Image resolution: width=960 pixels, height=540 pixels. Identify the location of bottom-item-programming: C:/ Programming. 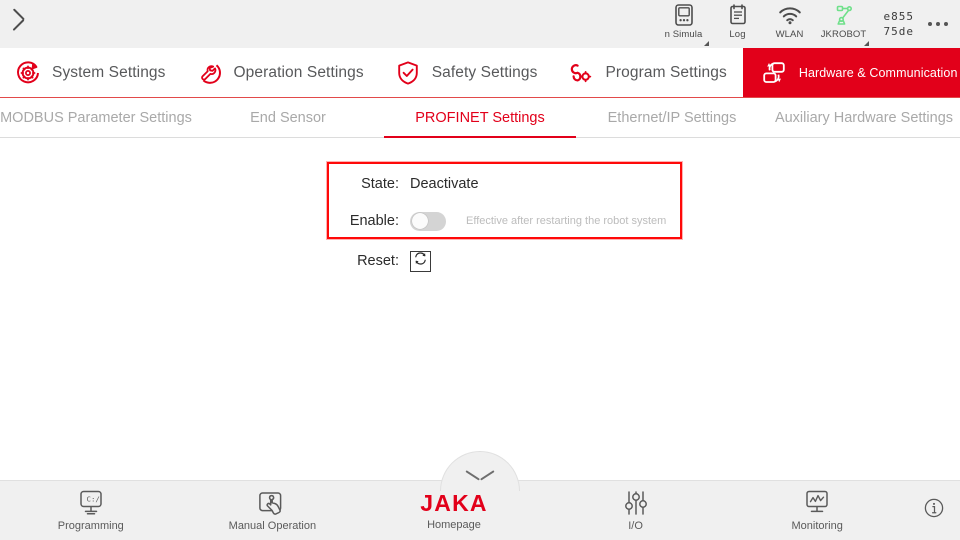
(91, 510).